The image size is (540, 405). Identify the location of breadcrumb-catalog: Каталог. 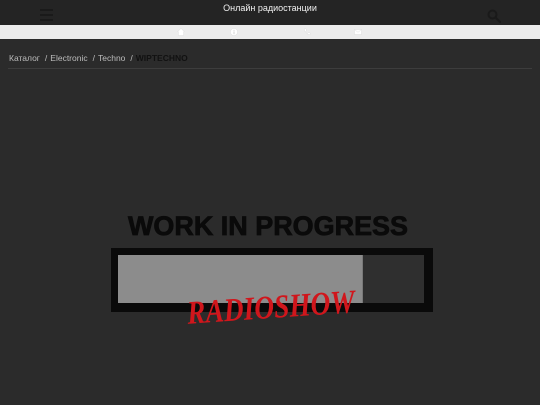
(24, 58).